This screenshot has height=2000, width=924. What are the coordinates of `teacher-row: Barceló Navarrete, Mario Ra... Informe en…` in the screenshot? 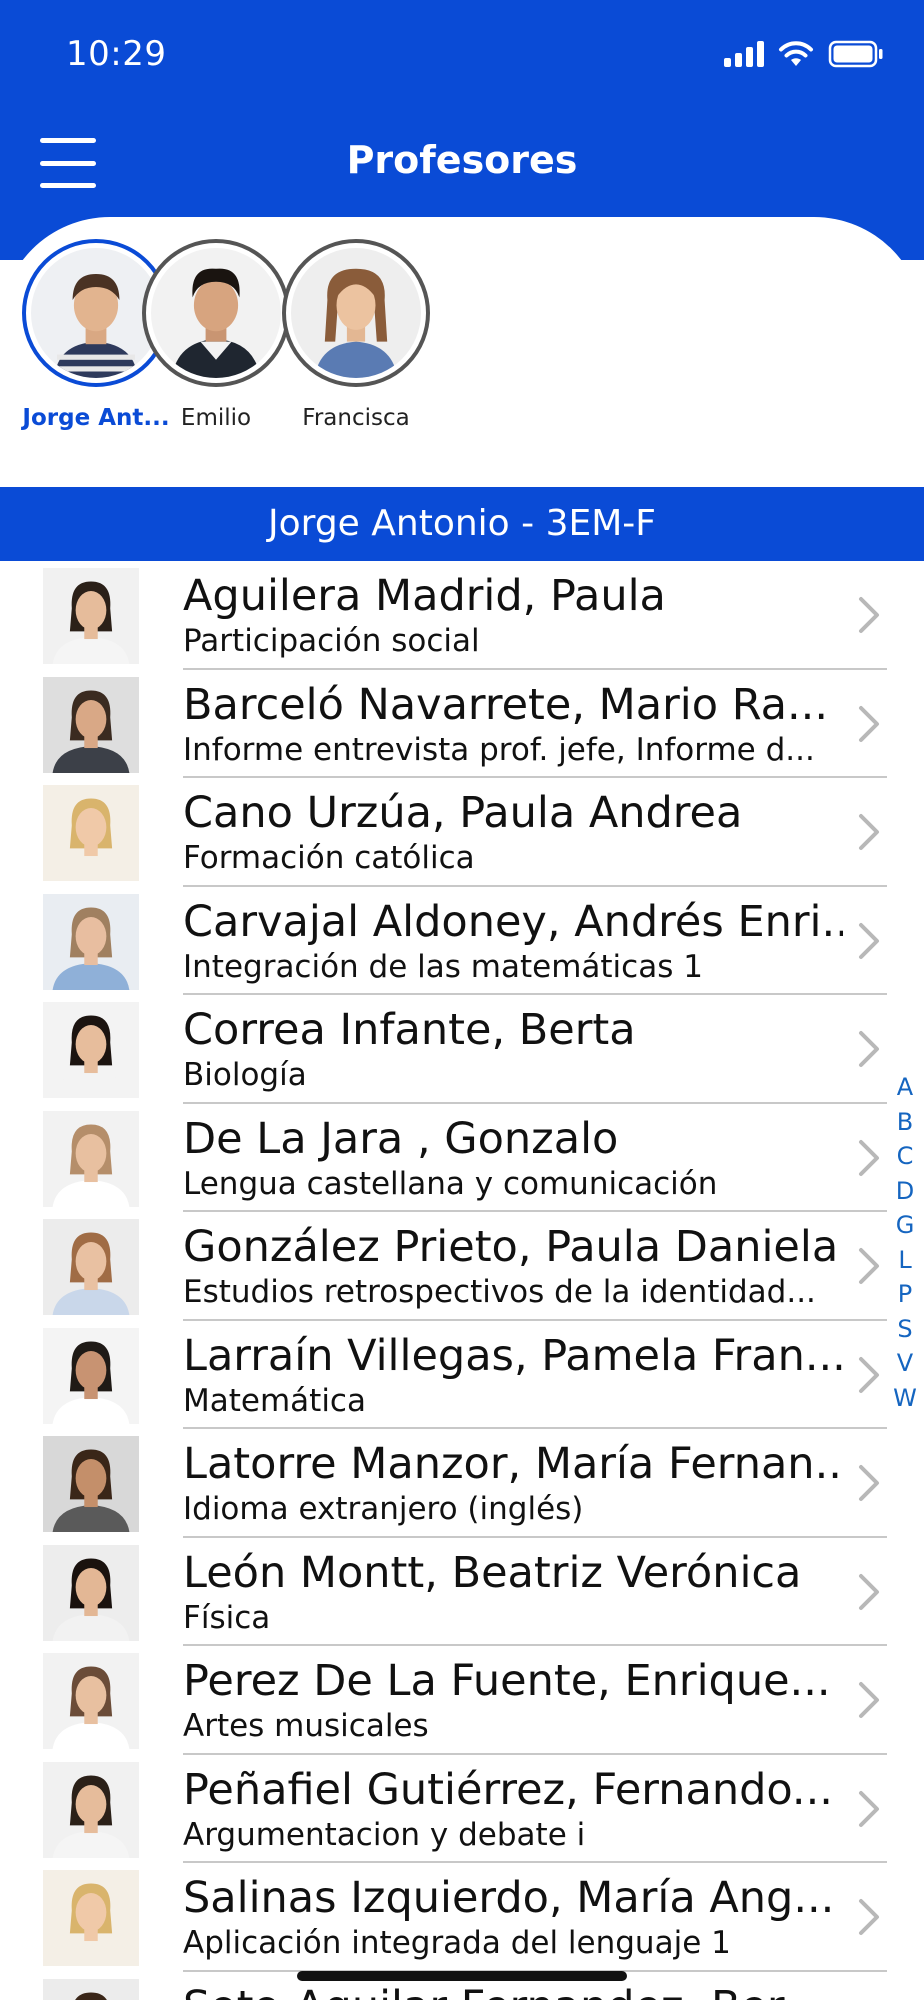 It's located at (462, 724).